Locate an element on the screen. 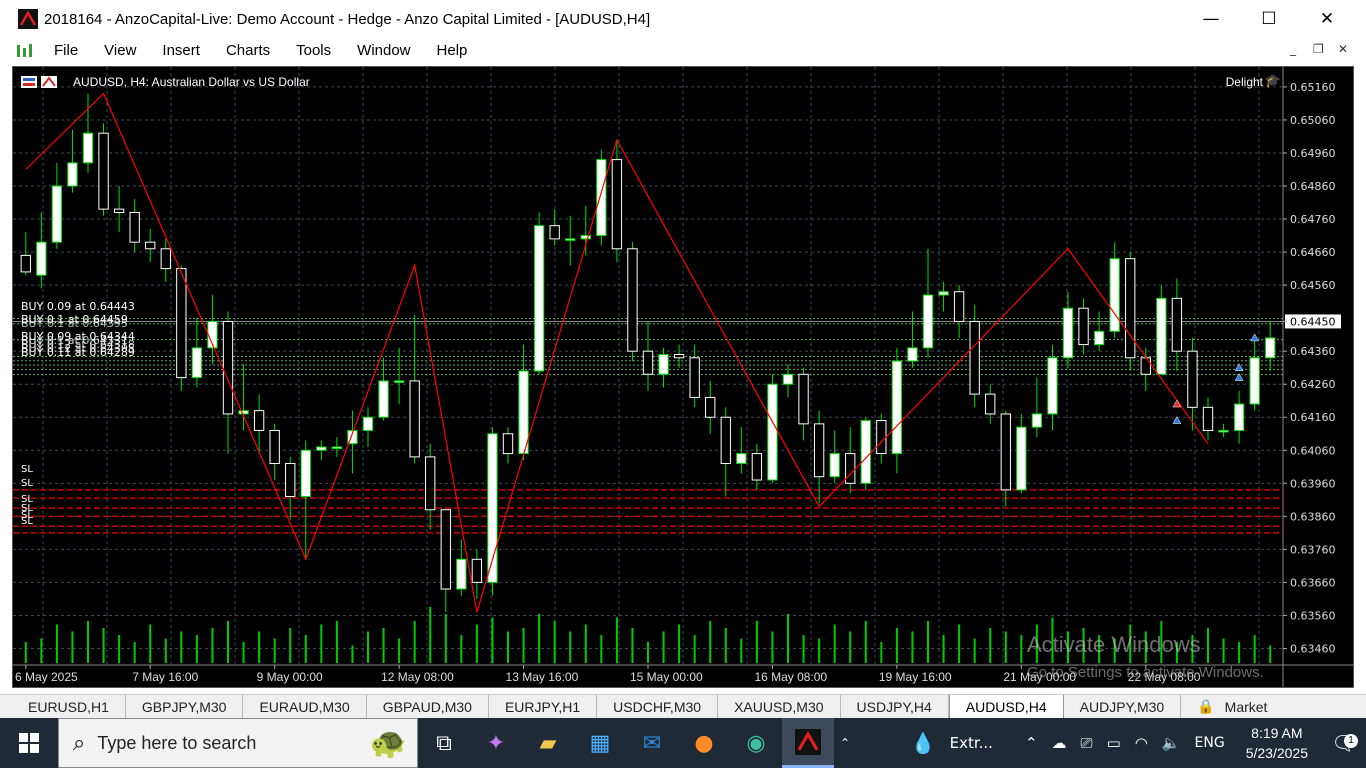 The width and height of the screenshot is (1366, 768). wifi-icon: ◠ is located at coordinates (1141, 743).